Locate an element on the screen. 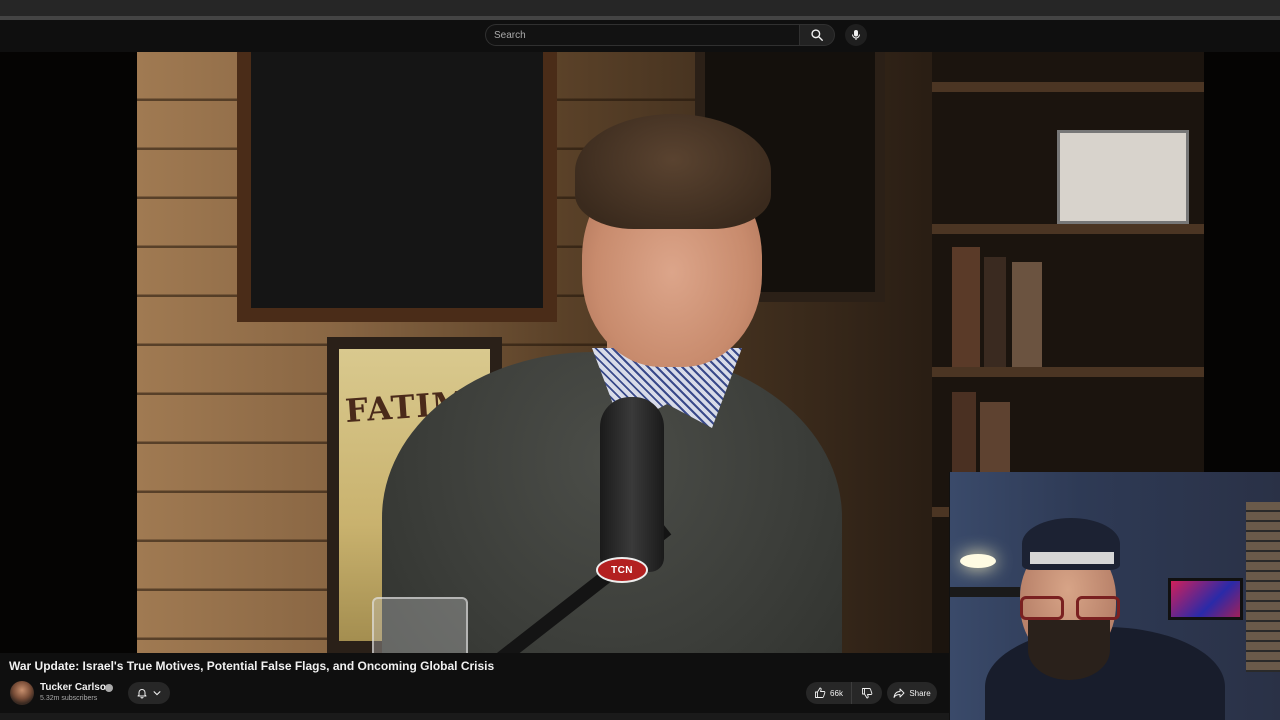 The image size is (1280, 720). framed-photo is located at coordinates (1123, 177).